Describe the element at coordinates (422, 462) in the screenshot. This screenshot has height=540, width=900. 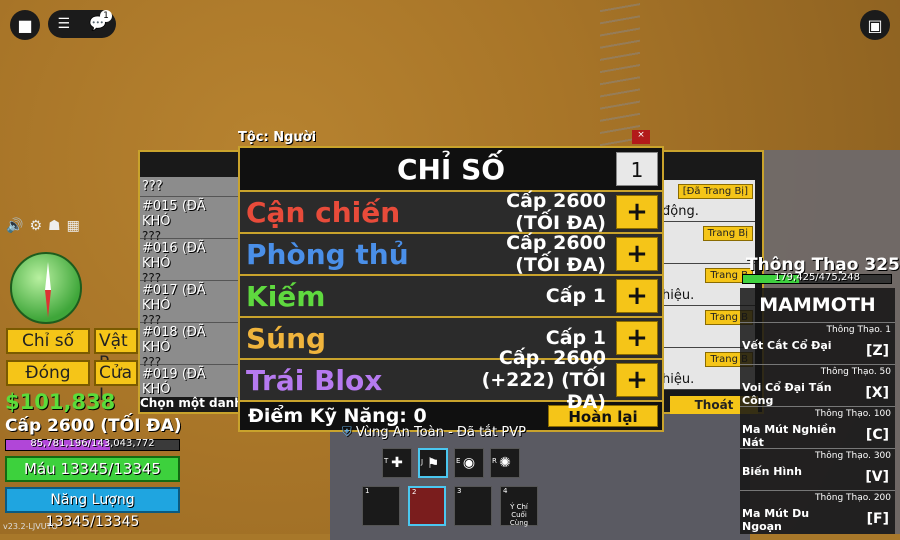
I see `skill-key: J` at that location.